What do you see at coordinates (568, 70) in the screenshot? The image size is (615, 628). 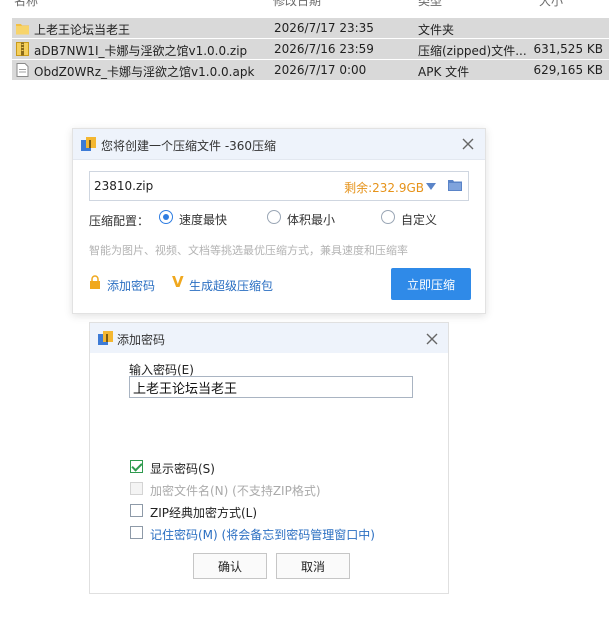 I see `file-size: 629,165 KB` at bounding box center [568, 70].